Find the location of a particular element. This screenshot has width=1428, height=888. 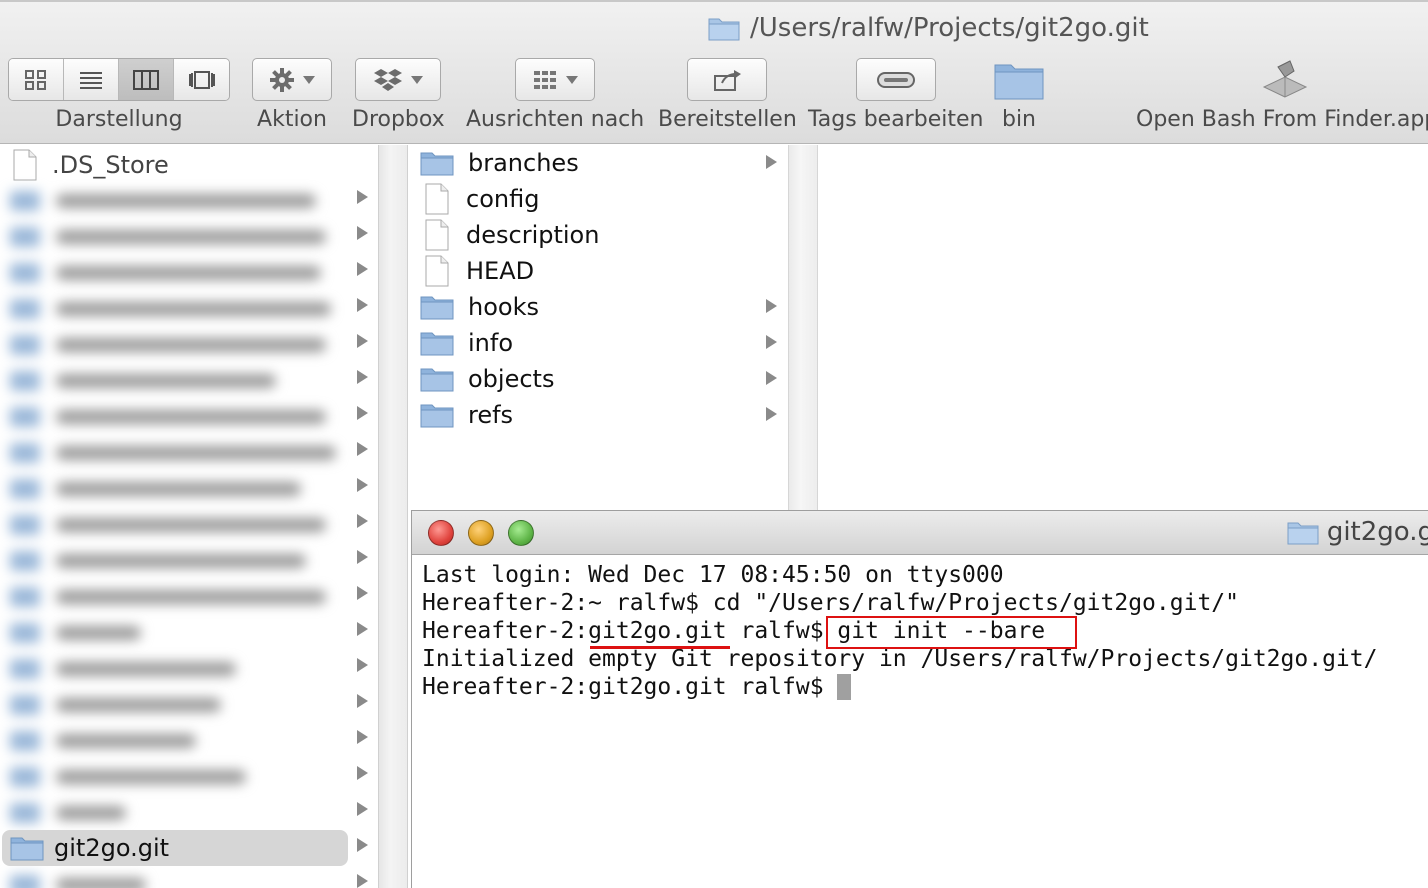

dropbox-button is located at coordinates (398, 79).